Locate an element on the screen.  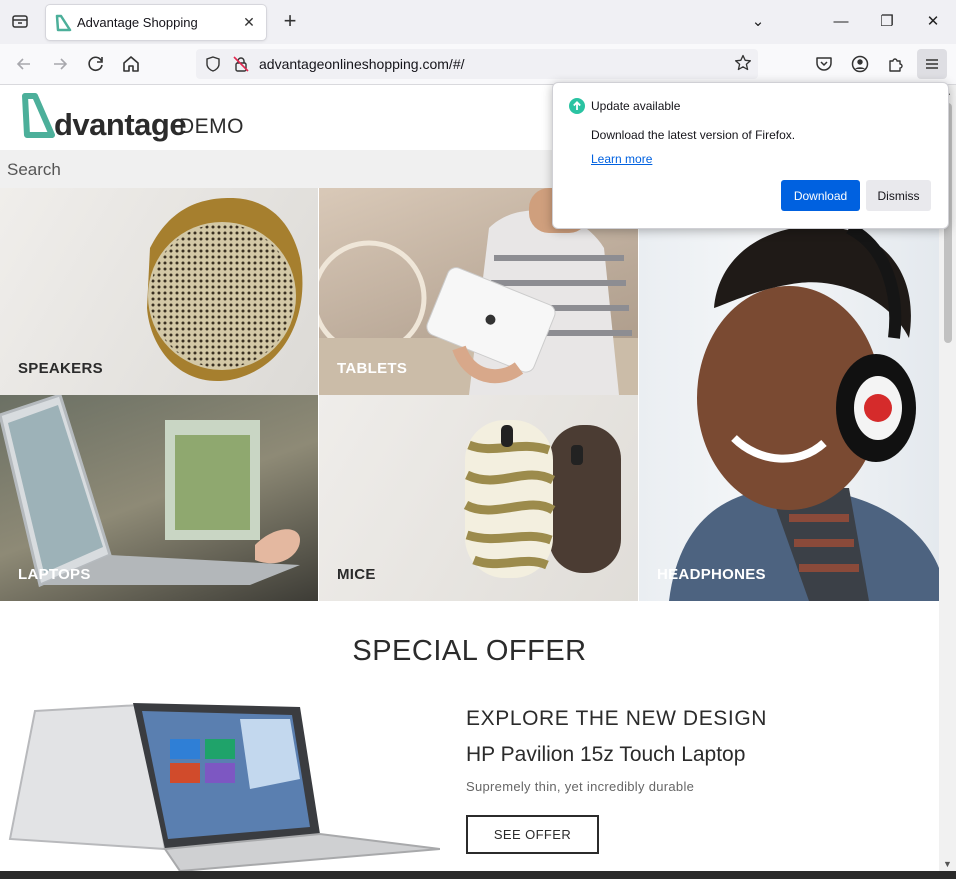
extensions-icon is located at coordinates (896, 64).